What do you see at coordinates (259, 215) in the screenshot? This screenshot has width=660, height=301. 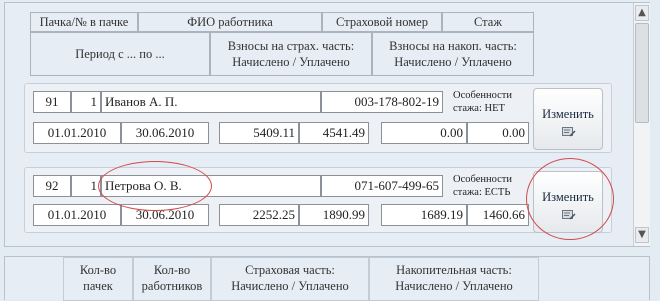 I see `insurance-accrued: 2252.25` at bounding box center [259, 215].